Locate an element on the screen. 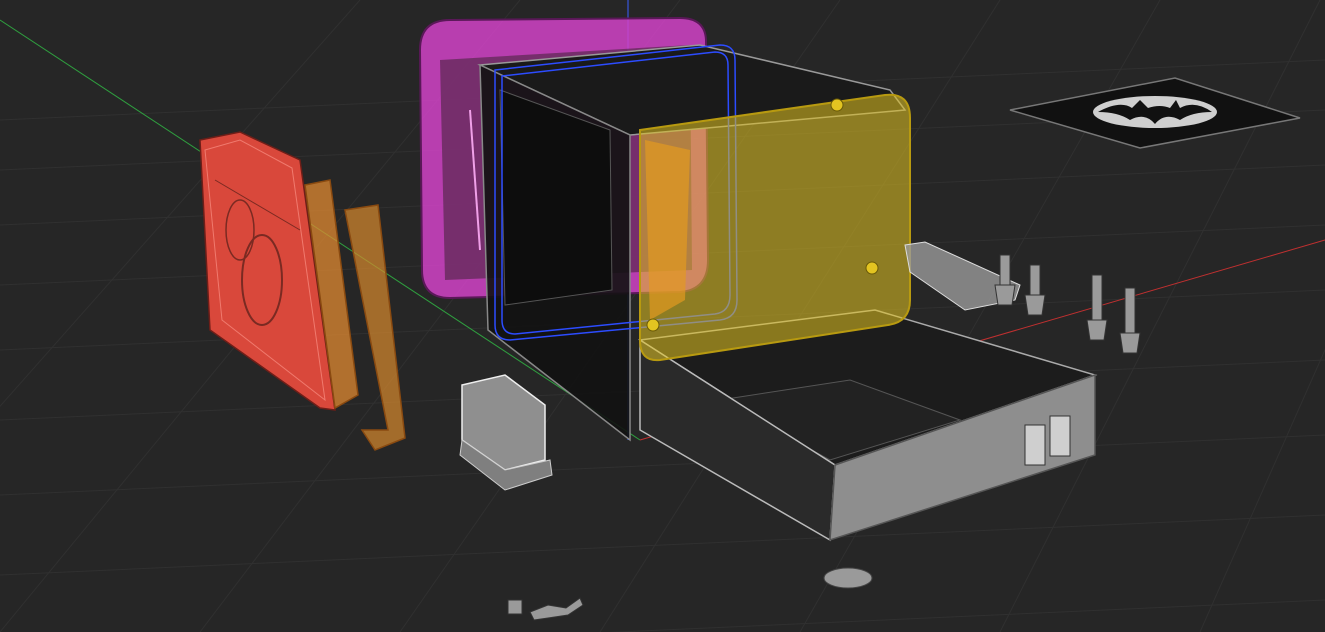  clip is located at coordinates (556, 609).